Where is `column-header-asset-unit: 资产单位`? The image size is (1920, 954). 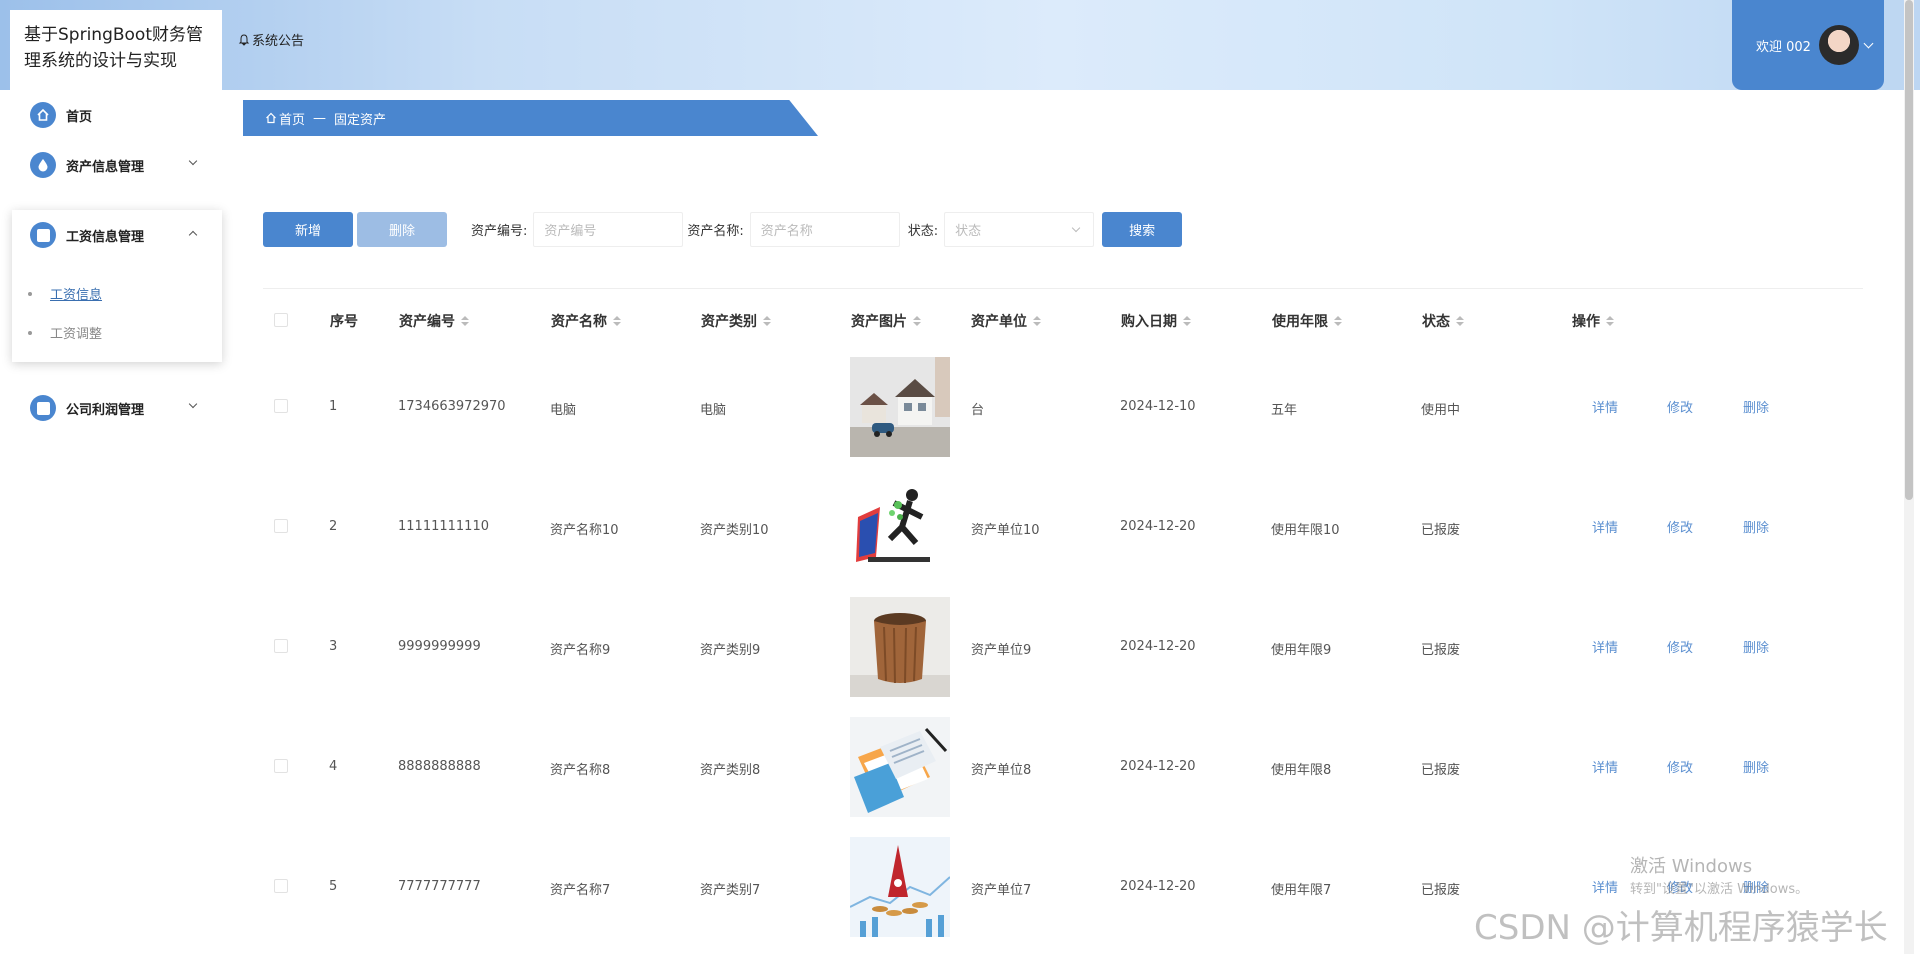
column-header-asset-unit: 资产单位 is located at coordinates (1006, 321).